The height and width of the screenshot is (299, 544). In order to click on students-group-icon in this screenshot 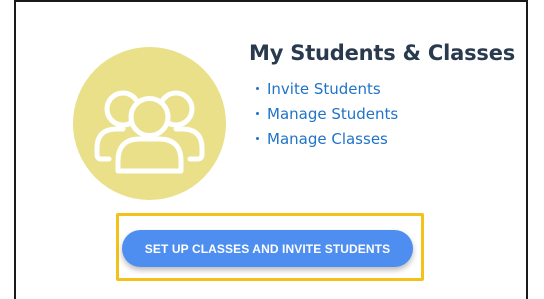, I will do `click(149, 123)`.